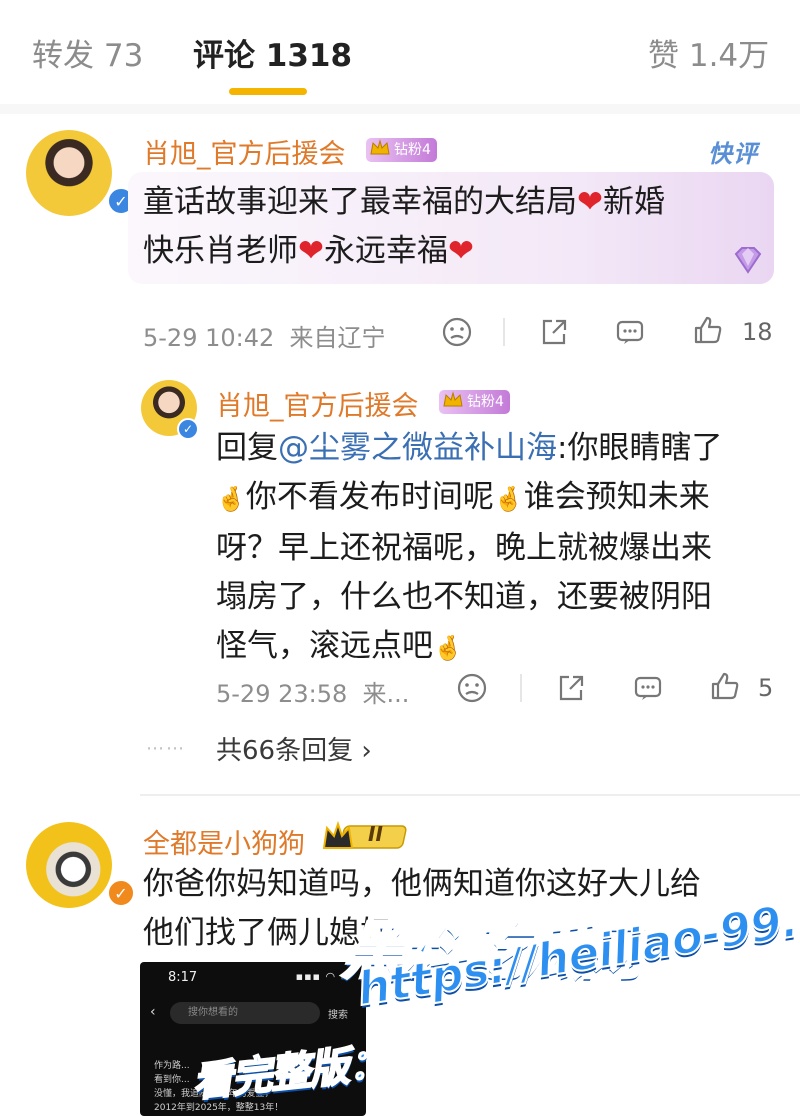 The width and height of the screenshot is (800, 1116). What do you see at coordinates (224, 841) in the screenshot?
I see `username: 全都是小狗狗` at bounding box center [224, 841].